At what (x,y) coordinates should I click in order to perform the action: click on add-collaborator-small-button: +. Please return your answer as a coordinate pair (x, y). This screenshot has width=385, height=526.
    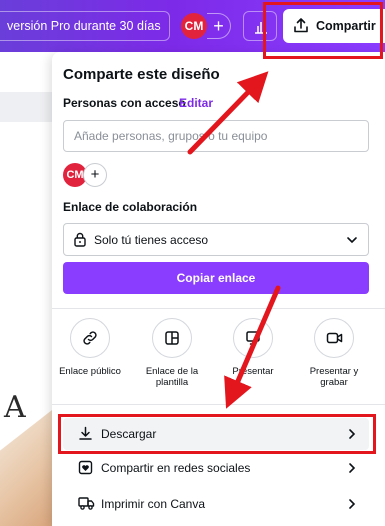
    Looking at the image, I should click on (95, 175).